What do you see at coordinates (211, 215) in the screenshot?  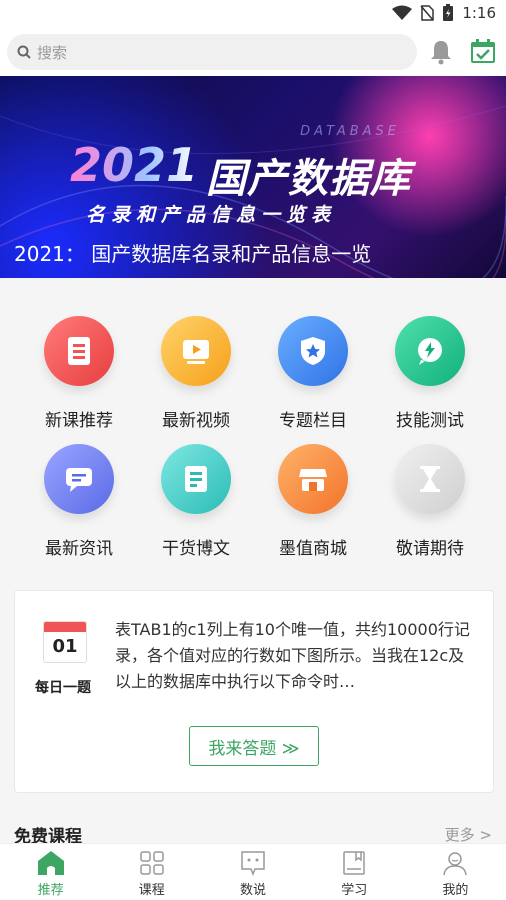 I see `banner-subtitle: 名录和产品信息一览表` at bounding box center [211, 215].